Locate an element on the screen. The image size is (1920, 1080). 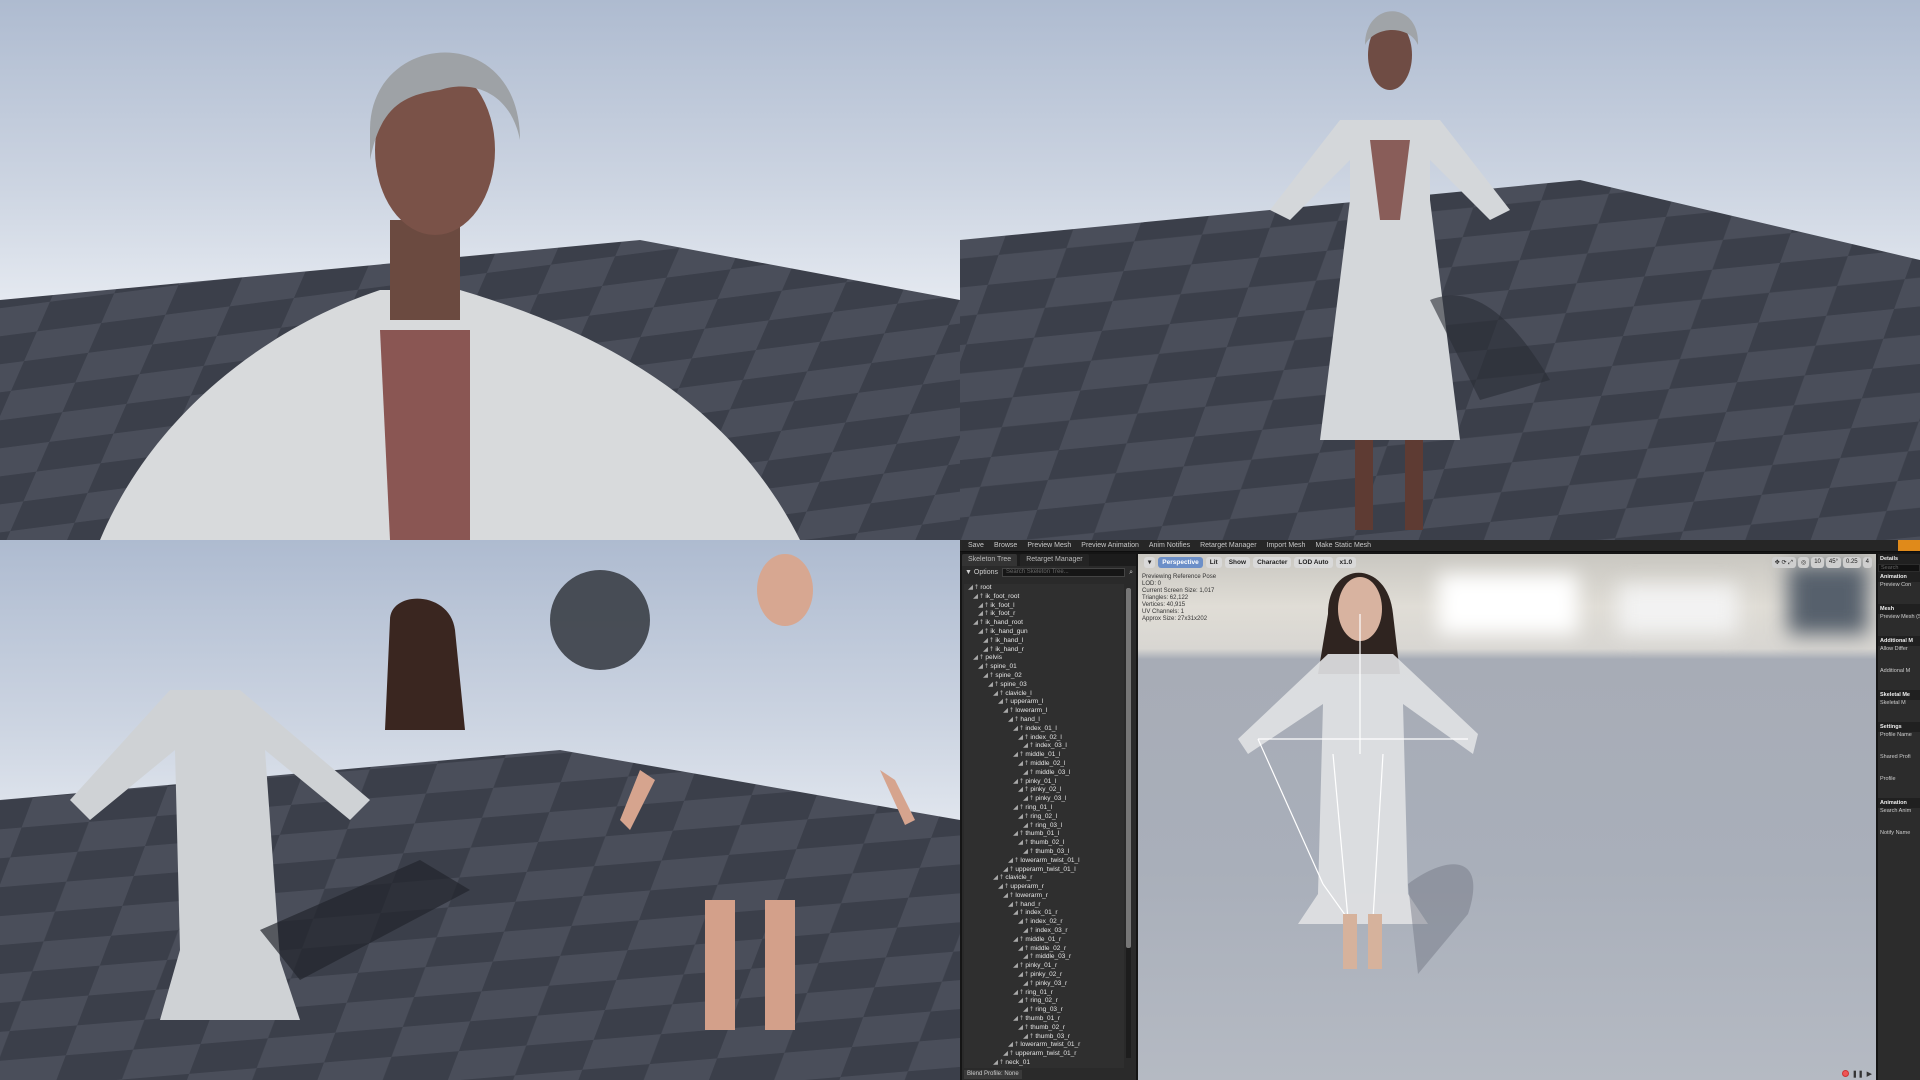
tab-retarget-manager: Retarget Manager is located at coordinates (1054, 560).